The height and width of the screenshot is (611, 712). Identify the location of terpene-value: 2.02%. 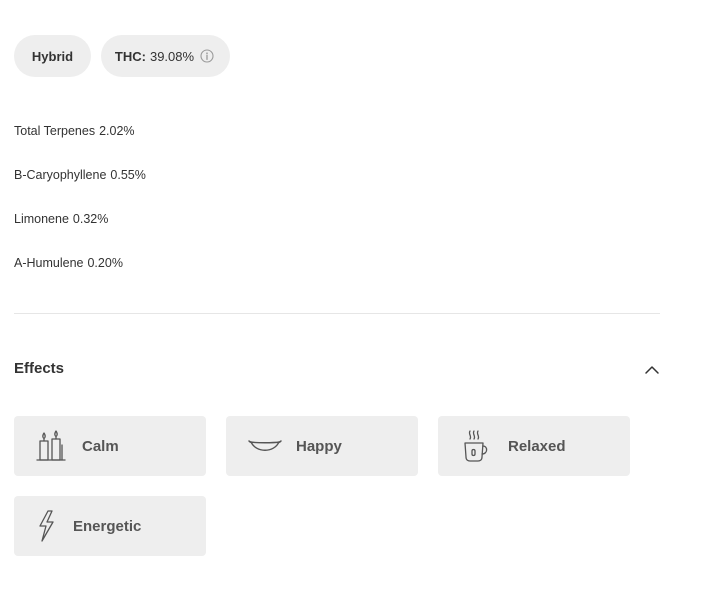
(117, 131).